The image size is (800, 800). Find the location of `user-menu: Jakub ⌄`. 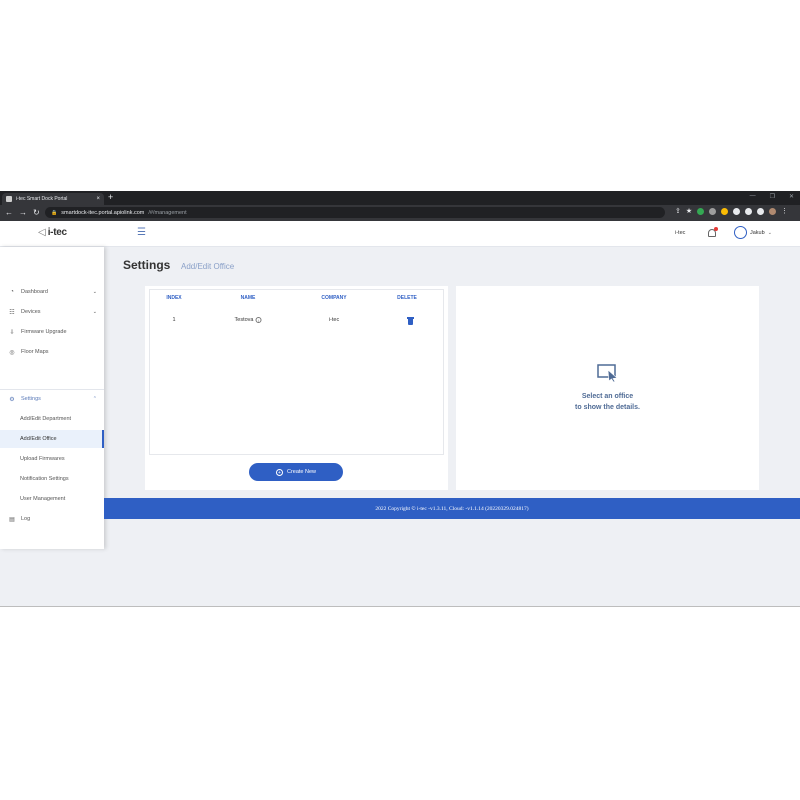

user-menu: Jakub ⌄ is located at coordinates (753, 232).